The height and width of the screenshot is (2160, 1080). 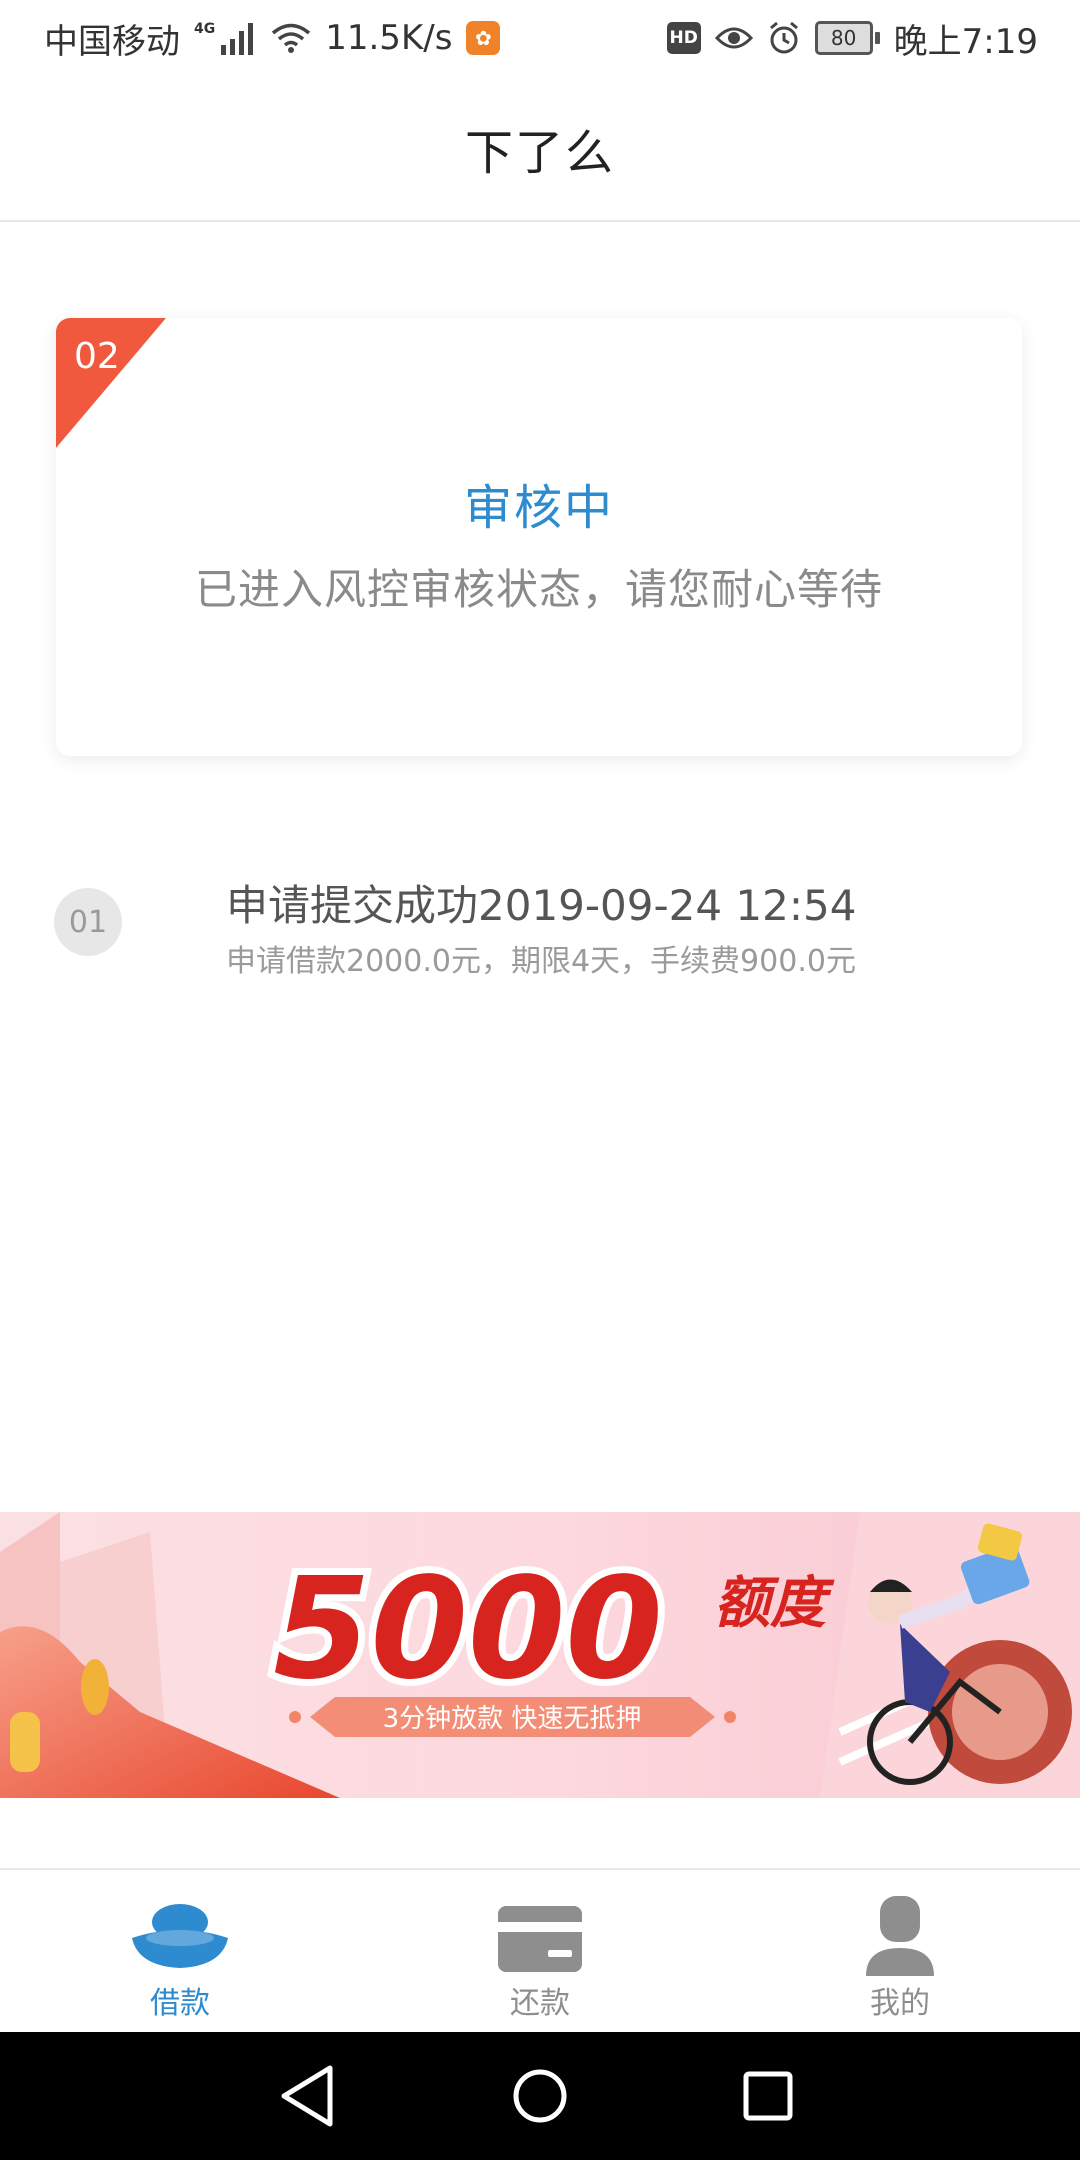 What do you see at coordinates (180, 2003) in the screenshot?
I see `tab-label-borrow: 借款` at bounding box center [180, 2003].